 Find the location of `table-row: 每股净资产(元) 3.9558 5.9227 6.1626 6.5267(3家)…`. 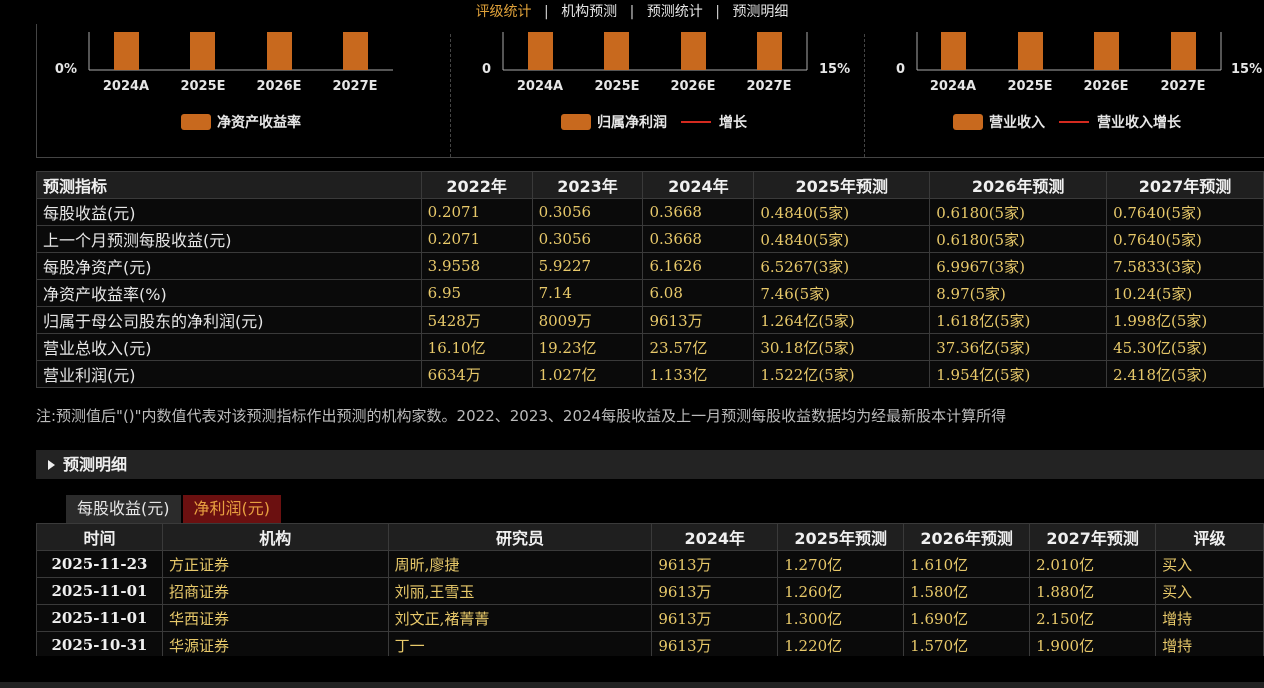

table-row: 每股净资产(元) 3.9558 5.9227 6.1626 6.5267(3家)… is located at coordinates (650, 266).